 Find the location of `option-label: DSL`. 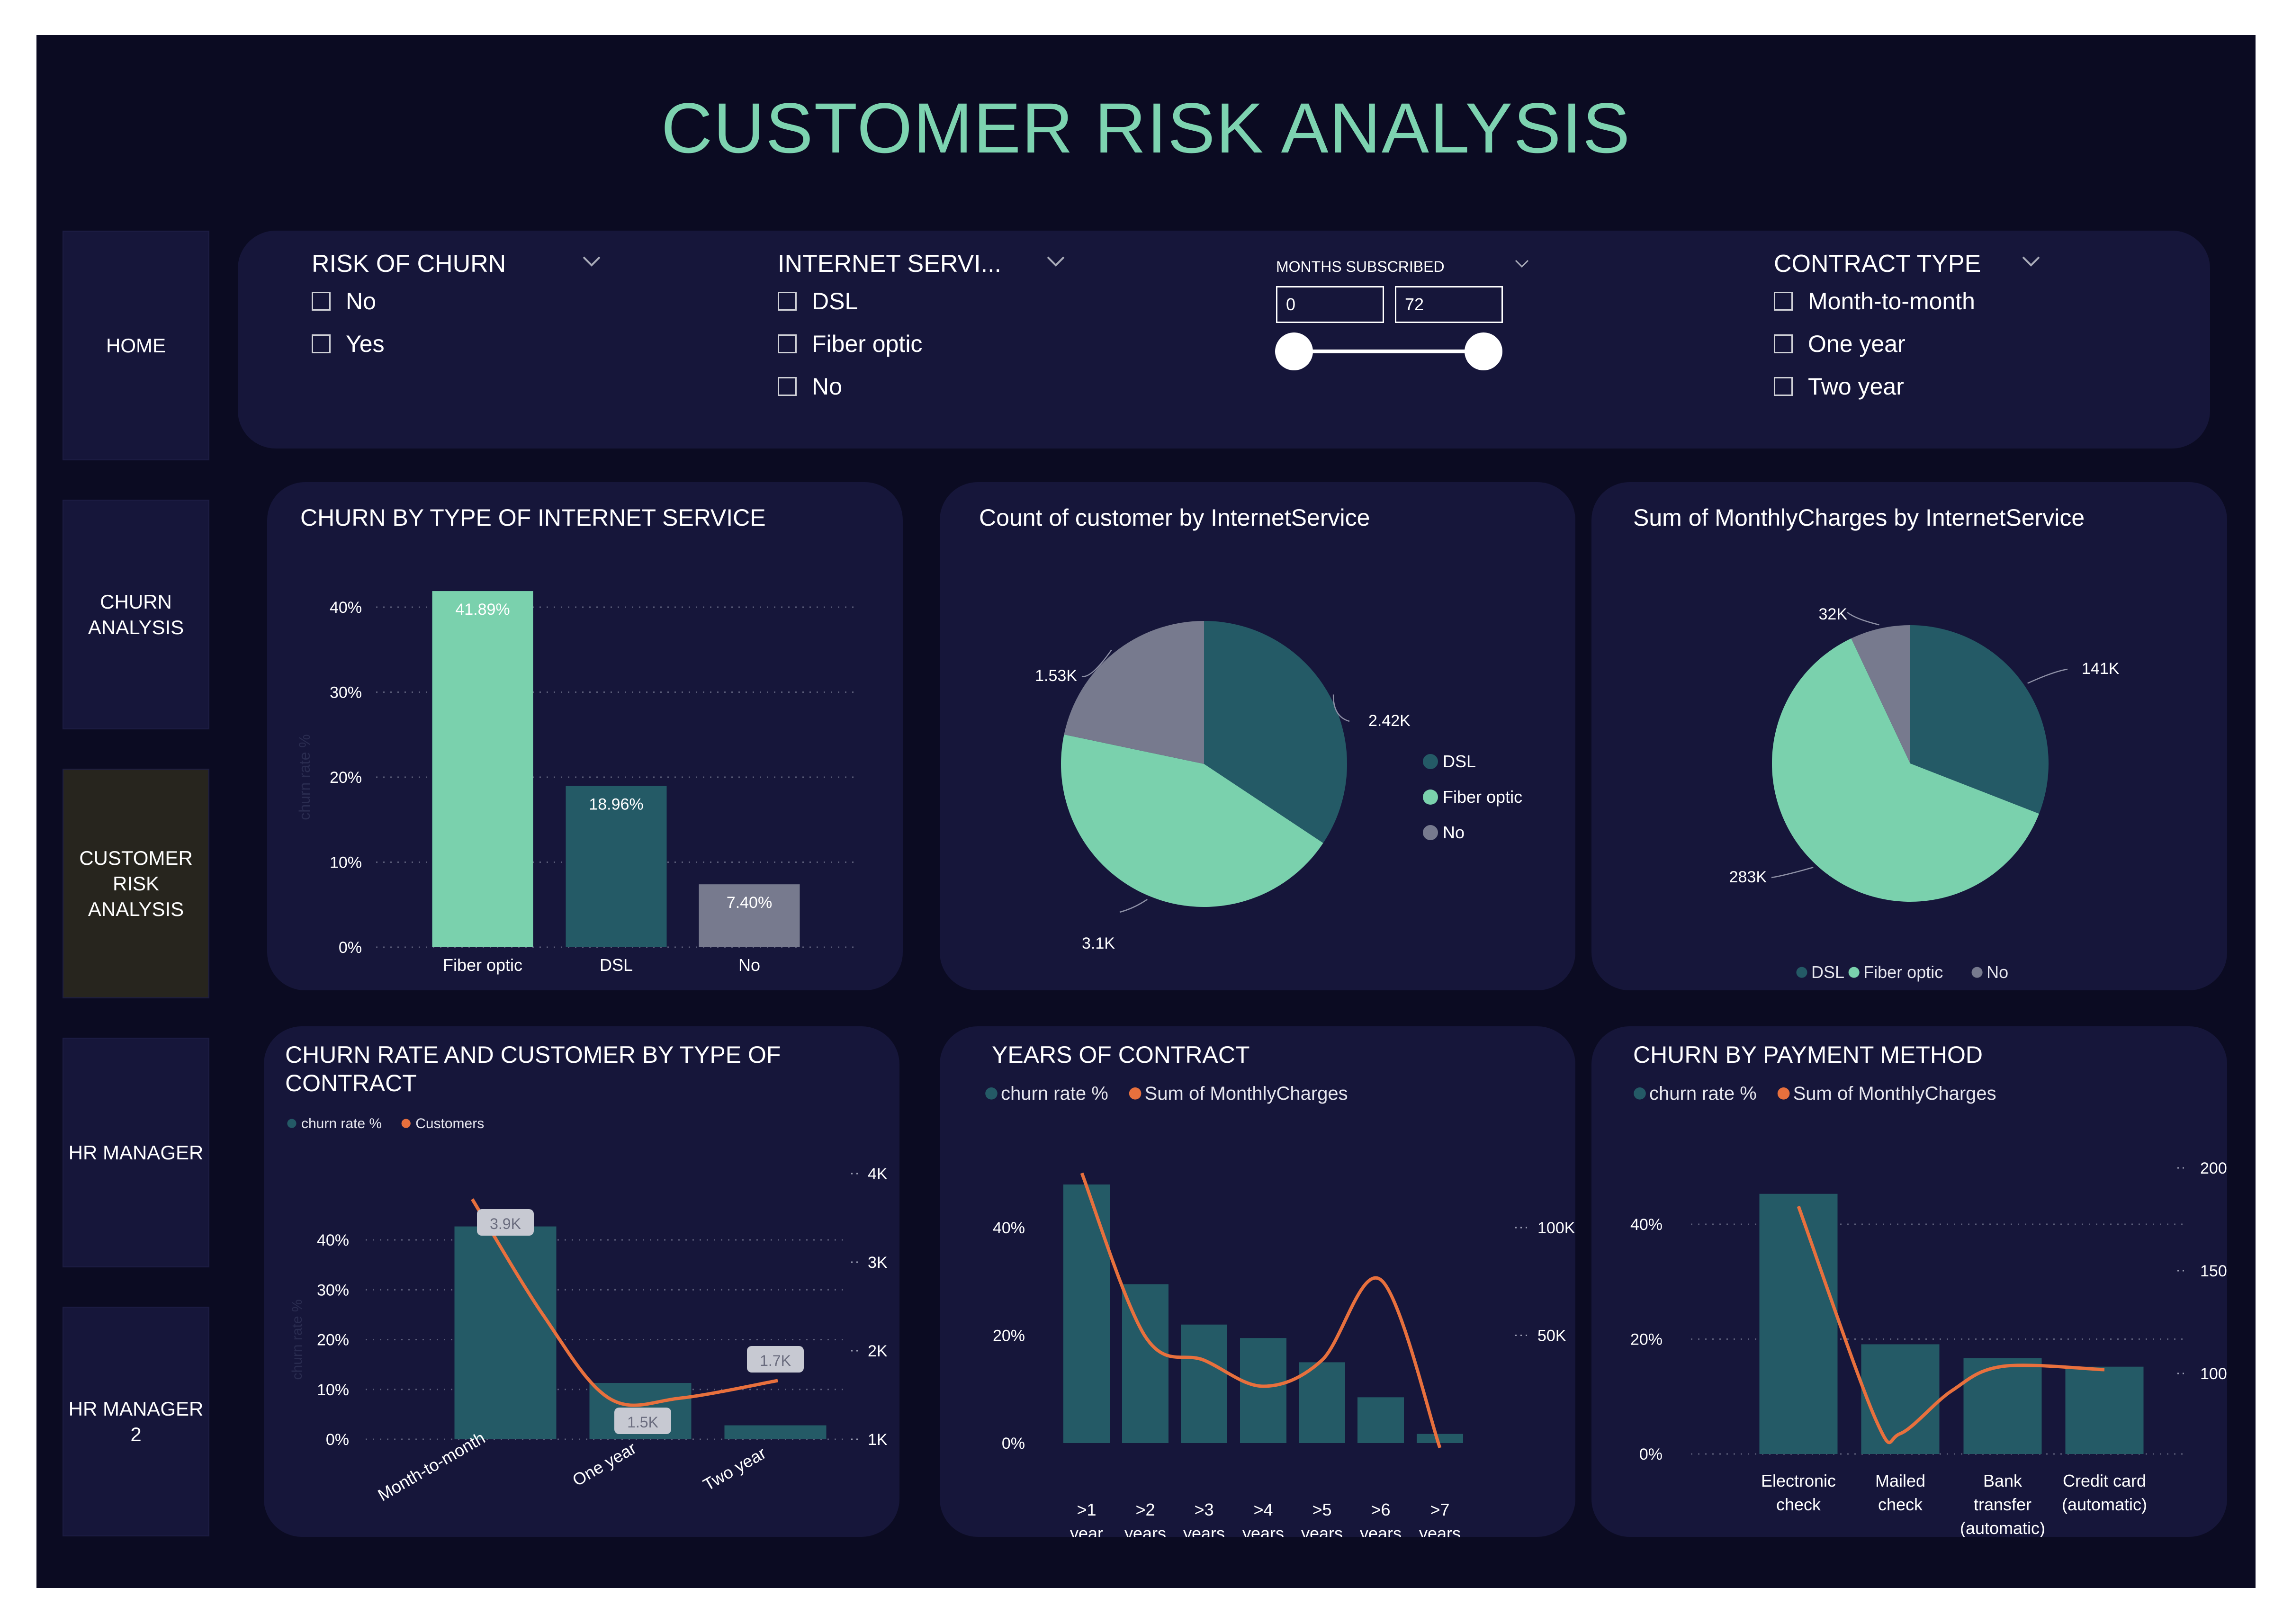

option-label: DSL is located at coordinates (835, 301).